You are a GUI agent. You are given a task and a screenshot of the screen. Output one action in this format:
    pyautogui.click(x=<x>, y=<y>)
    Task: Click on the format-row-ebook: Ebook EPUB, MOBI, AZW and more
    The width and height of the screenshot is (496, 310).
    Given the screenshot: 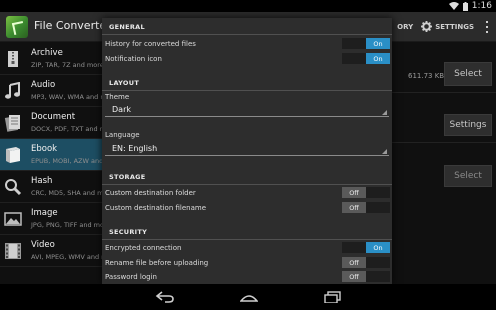 What is the action you would take?
    pyautogui.click(x=61, y=155)
    